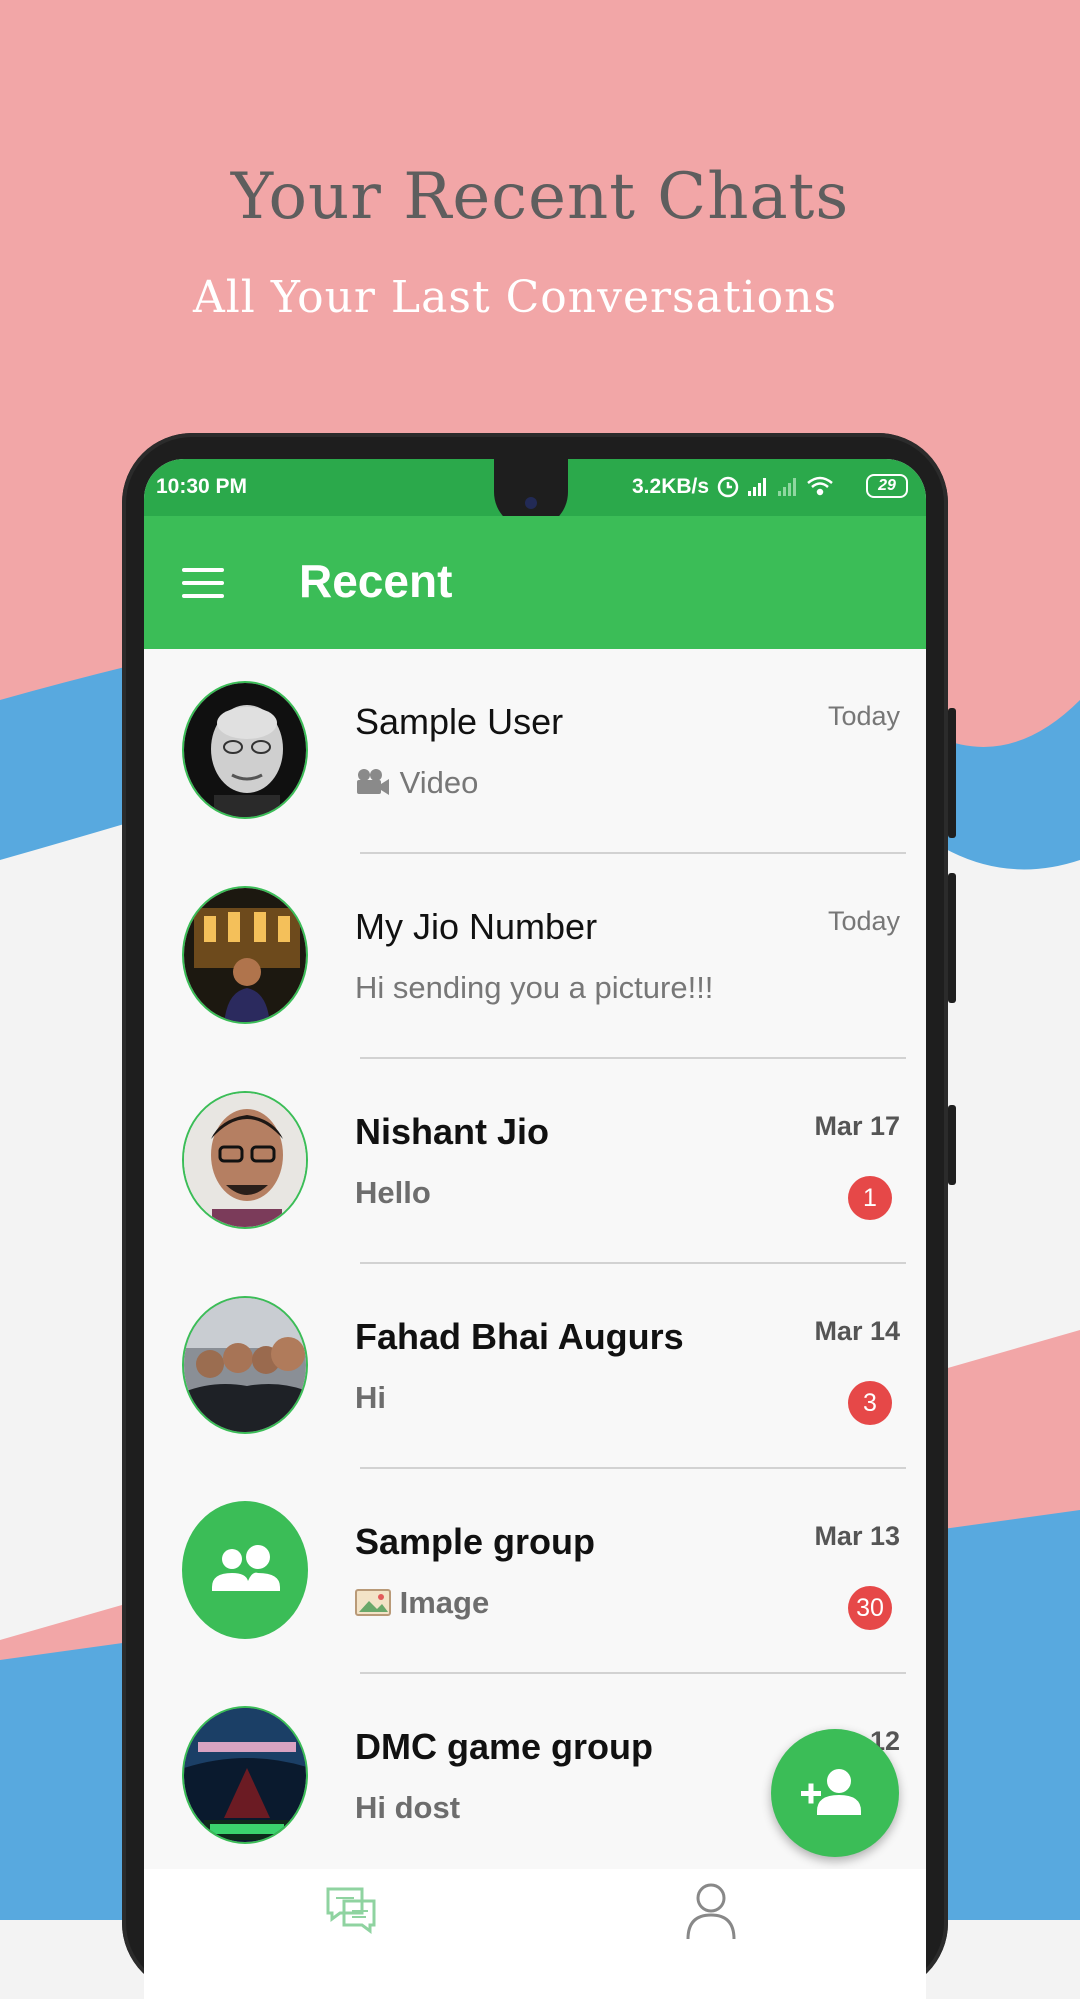 This screenshot has width=1080, height=1999. What do you see at coordinates (408, 1807) in the screenshot?
I see `chat-preview: Hi dost` at bounding box center [408, 1807].